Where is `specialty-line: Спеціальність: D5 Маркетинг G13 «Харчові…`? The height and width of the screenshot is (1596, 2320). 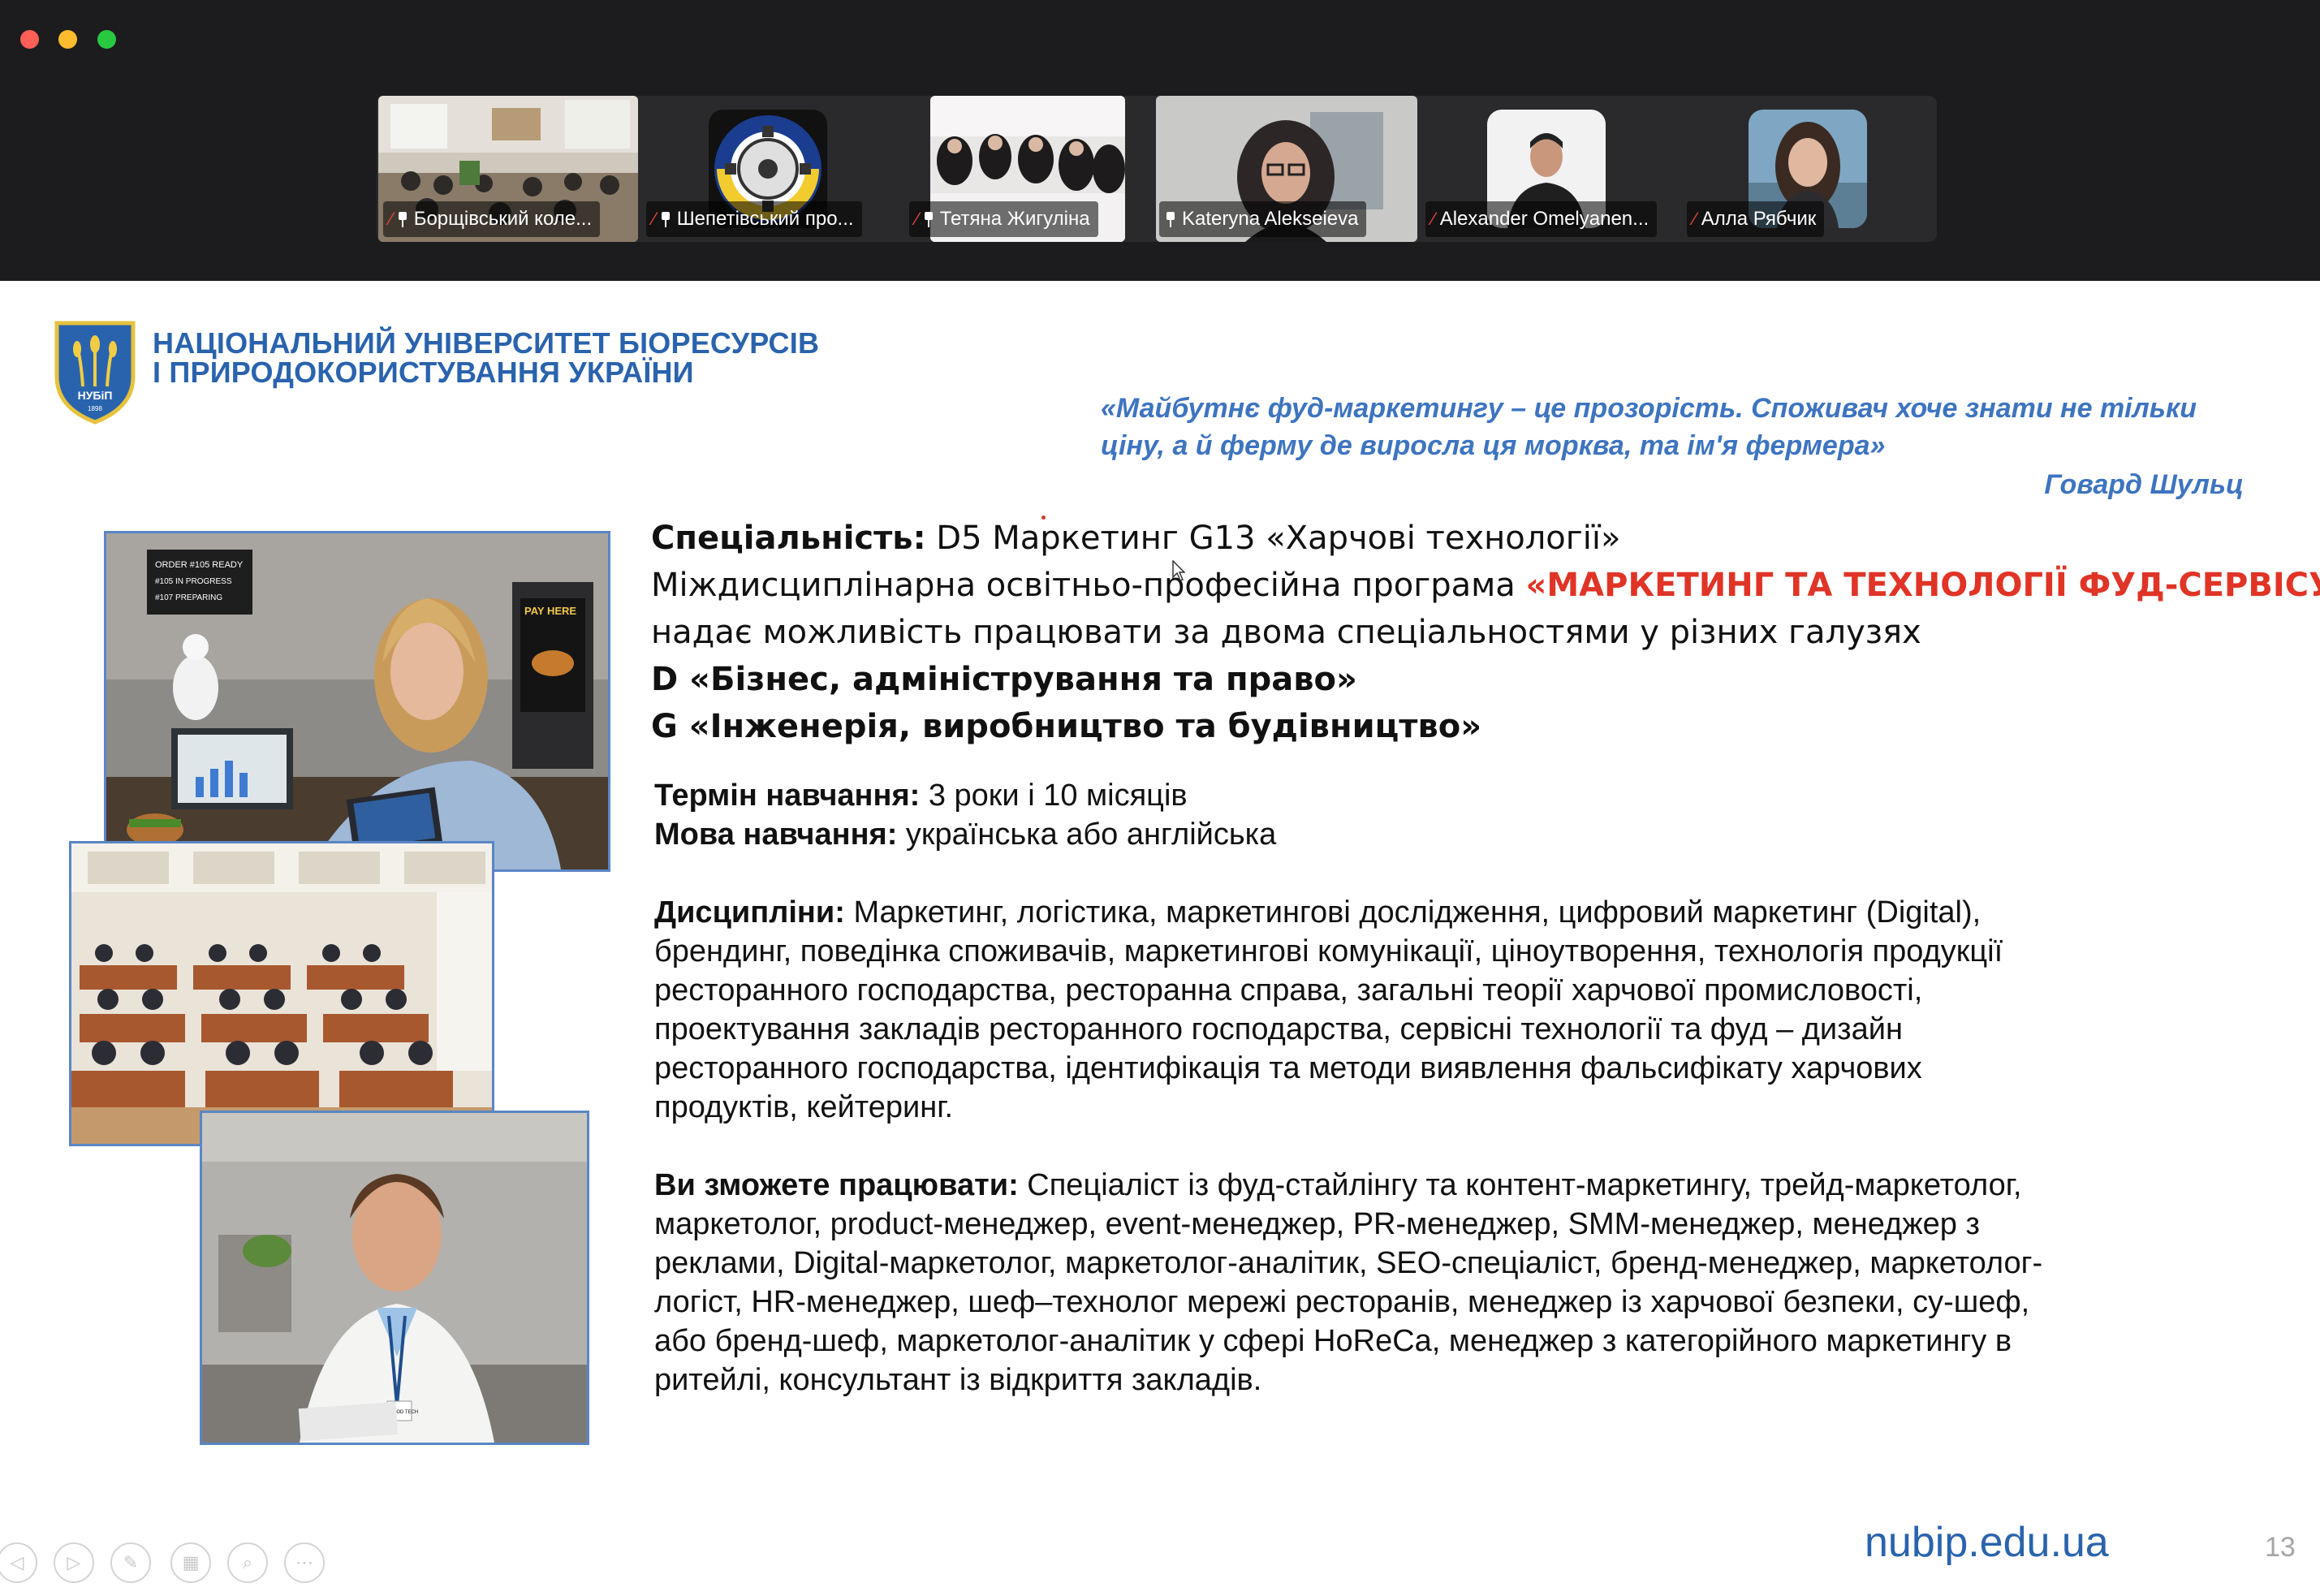 specialty-line: Спеціальність: D5 Маркетинг G13 «Харчові… is located at coordinates (1136, 538).